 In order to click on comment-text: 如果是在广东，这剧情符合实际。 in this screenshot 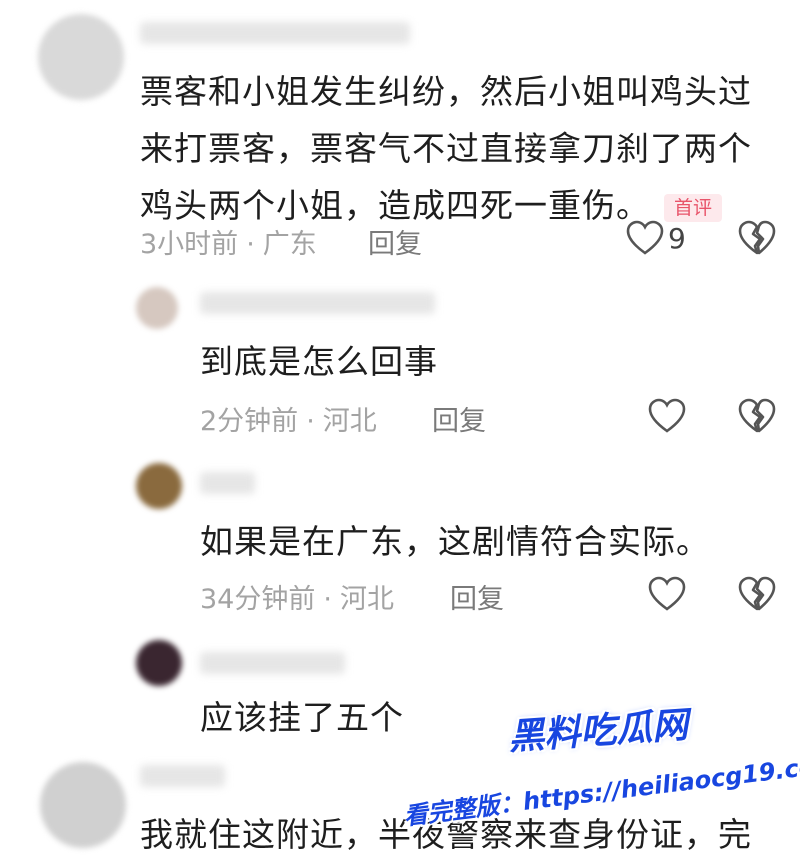, I will do `click(455, 541)`.